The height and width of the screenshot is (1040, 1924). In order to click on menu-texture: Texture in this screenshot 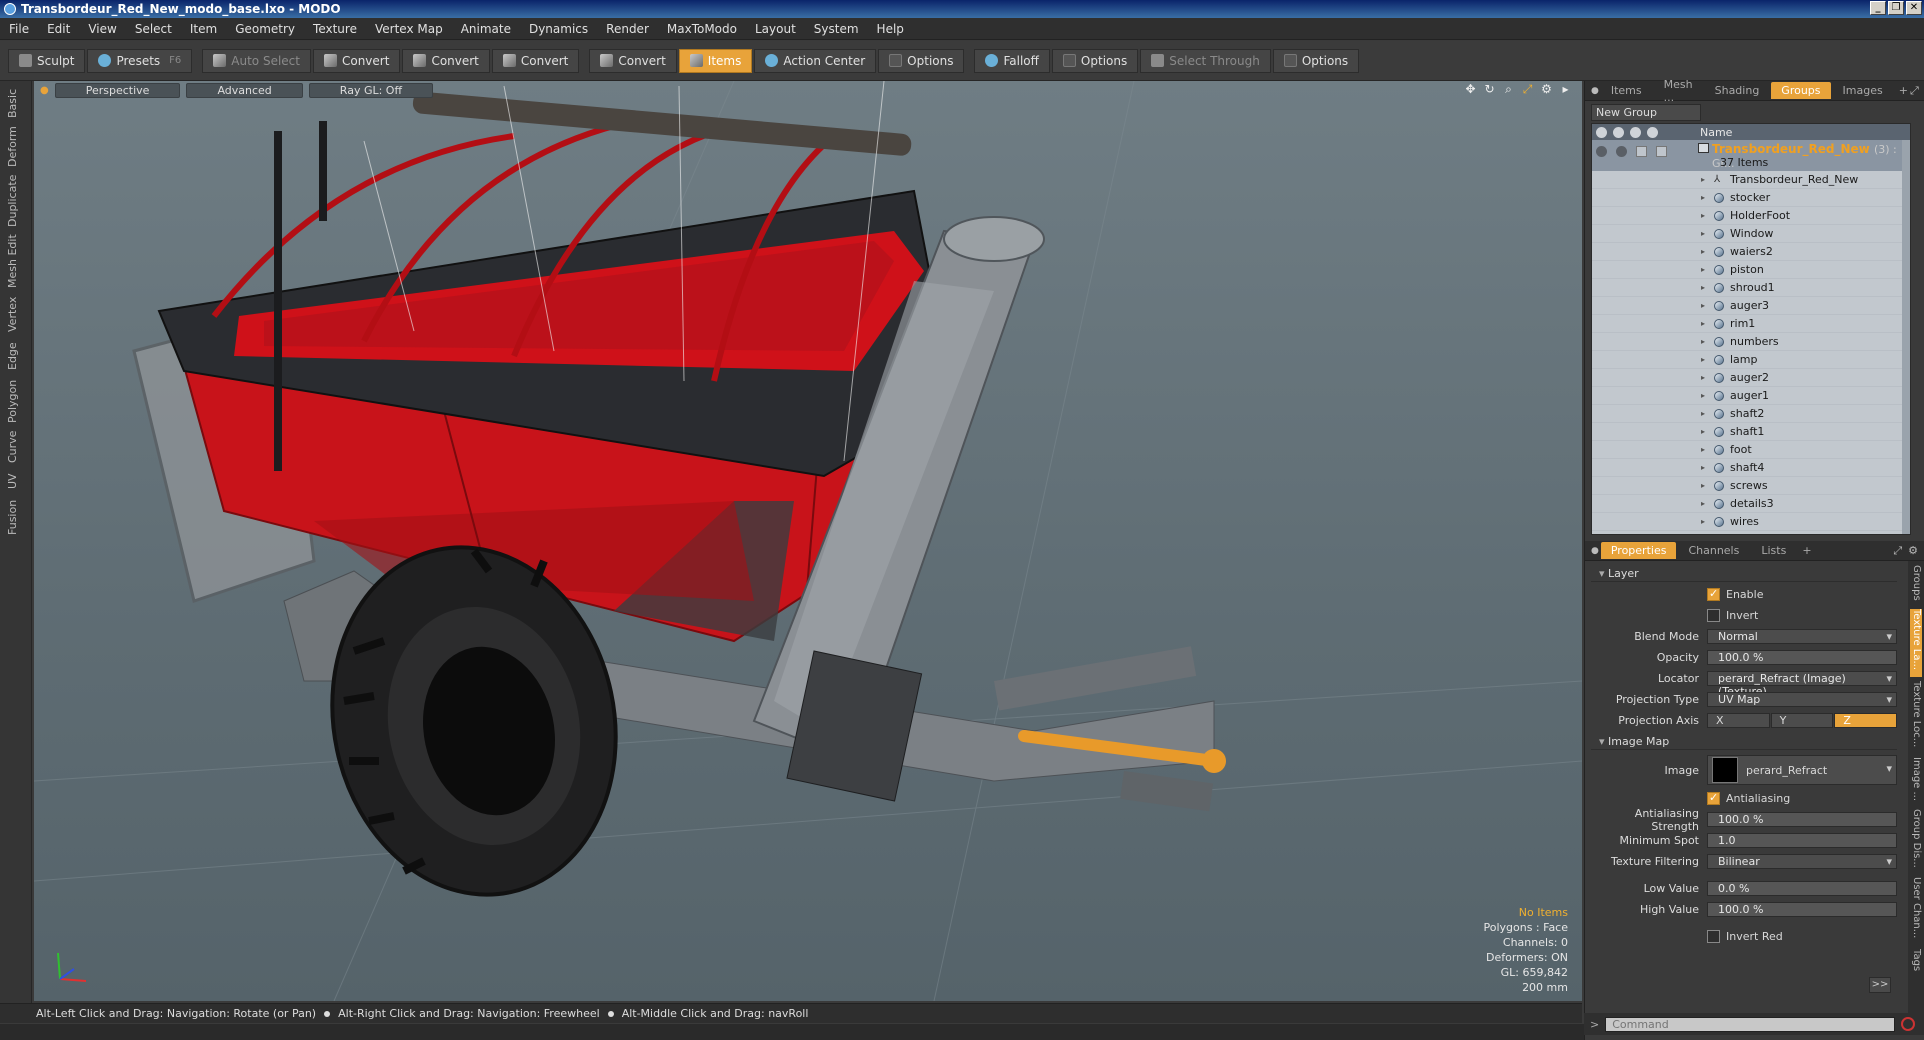, I will do `click(335, 29)`.